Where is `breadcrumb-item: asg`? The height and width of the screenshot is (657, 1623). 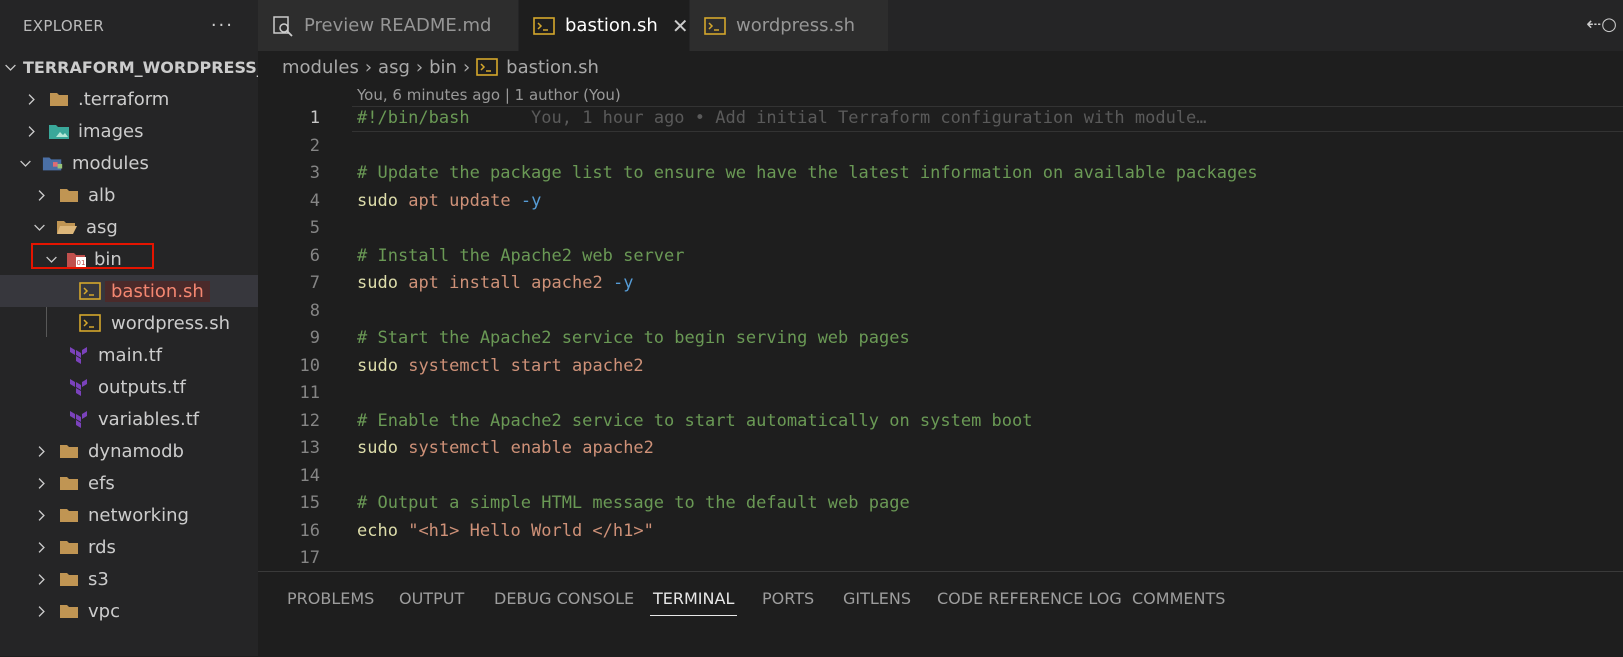 breadcrumb-item: asg is located at coordinates (394, 67).